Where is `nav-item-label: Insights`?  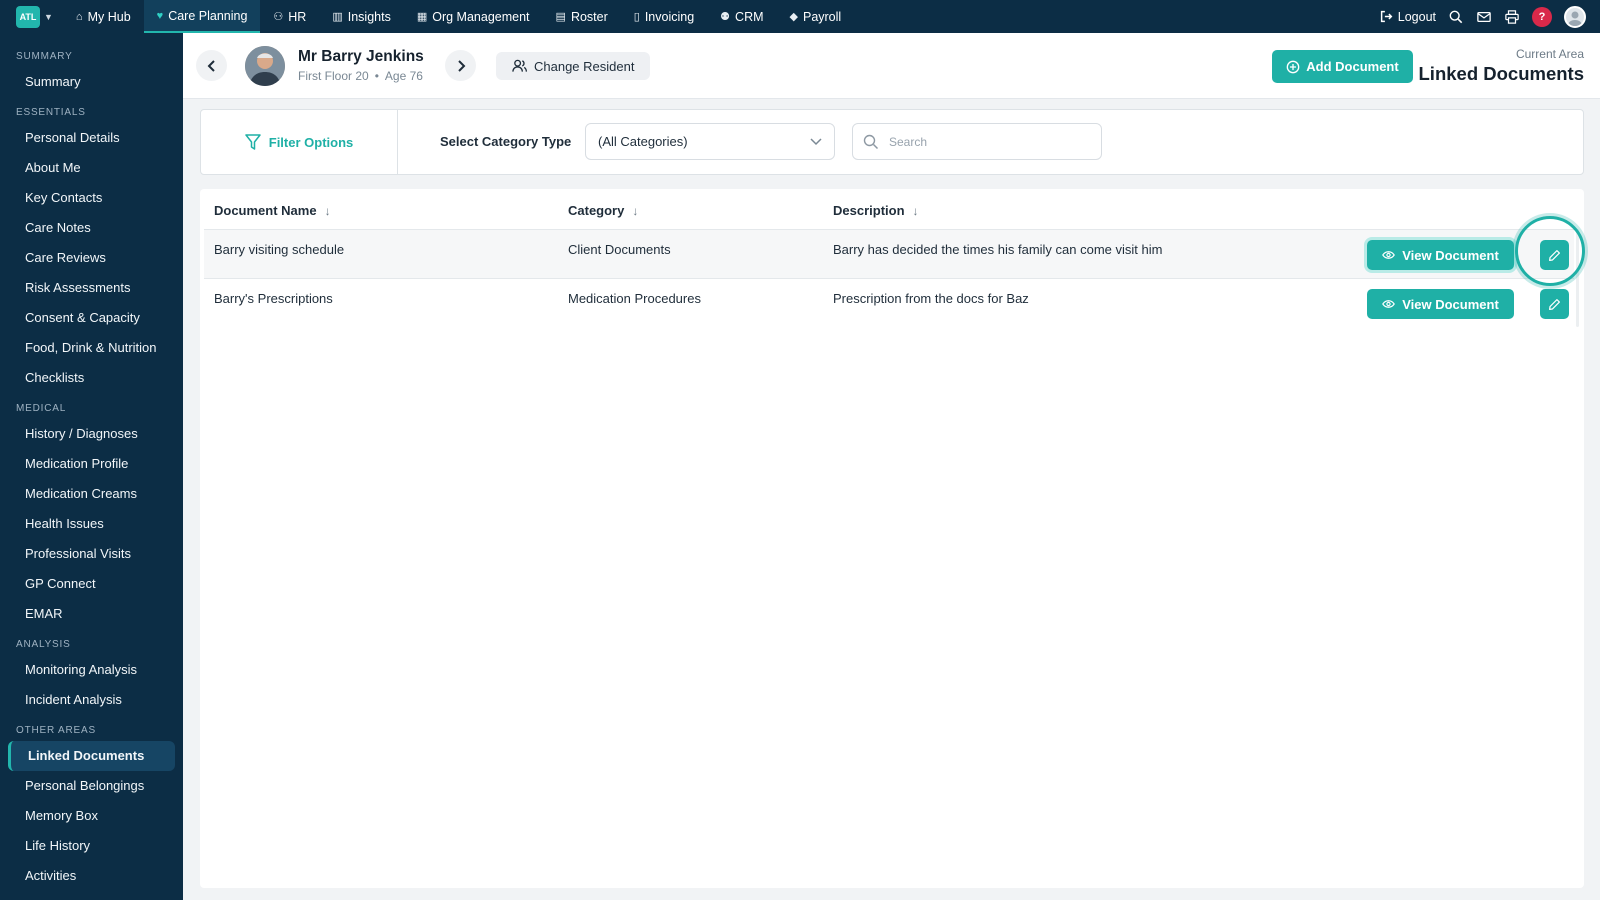
nav-item-label: Insights is located at coordinates (369, 16).